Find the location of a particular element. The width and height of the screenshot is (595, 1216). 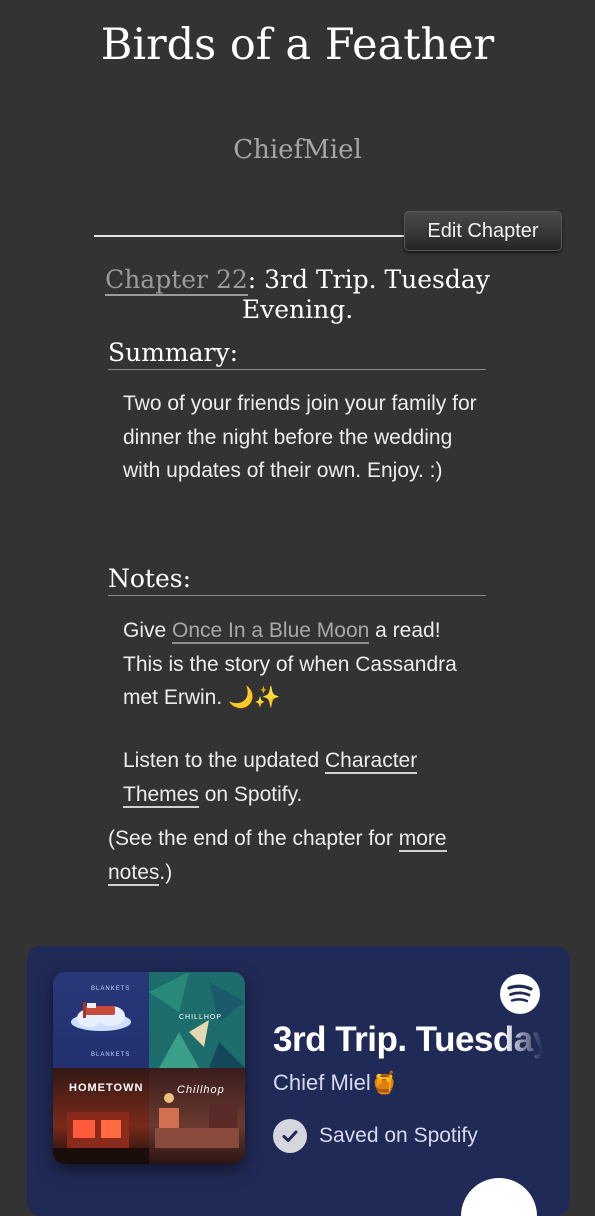

chapter-heading: Chapter 22: 3rd Trip. Tuesday Evening. is located at coordinates (297, 295).